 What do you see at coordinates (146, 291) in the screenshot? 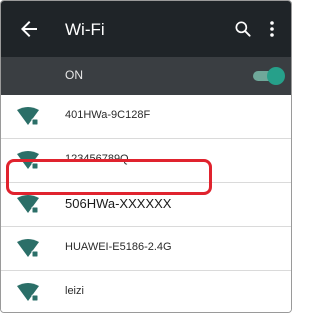
I see `network-row: leizi` at bounding box center [146, 291].